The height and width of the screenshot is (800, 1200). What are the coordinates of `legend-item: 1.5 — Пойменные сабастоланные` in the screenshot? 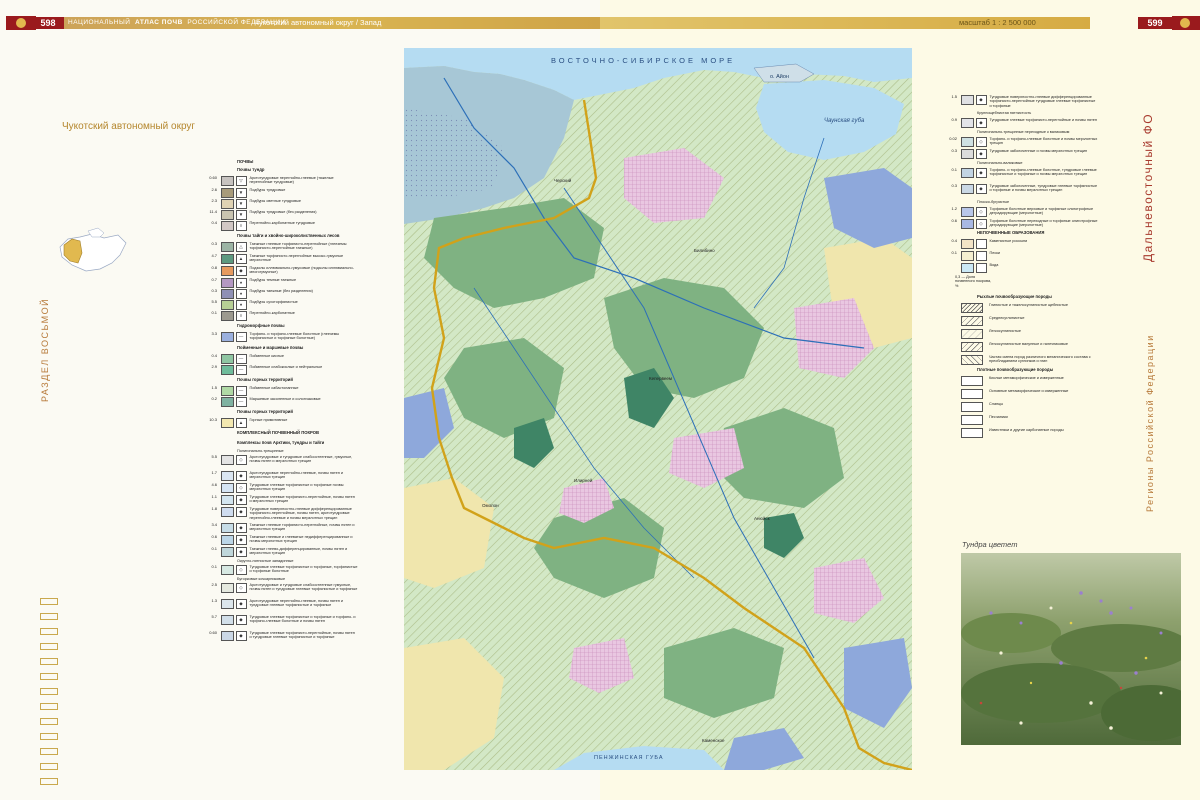 It's located at (281, 390).